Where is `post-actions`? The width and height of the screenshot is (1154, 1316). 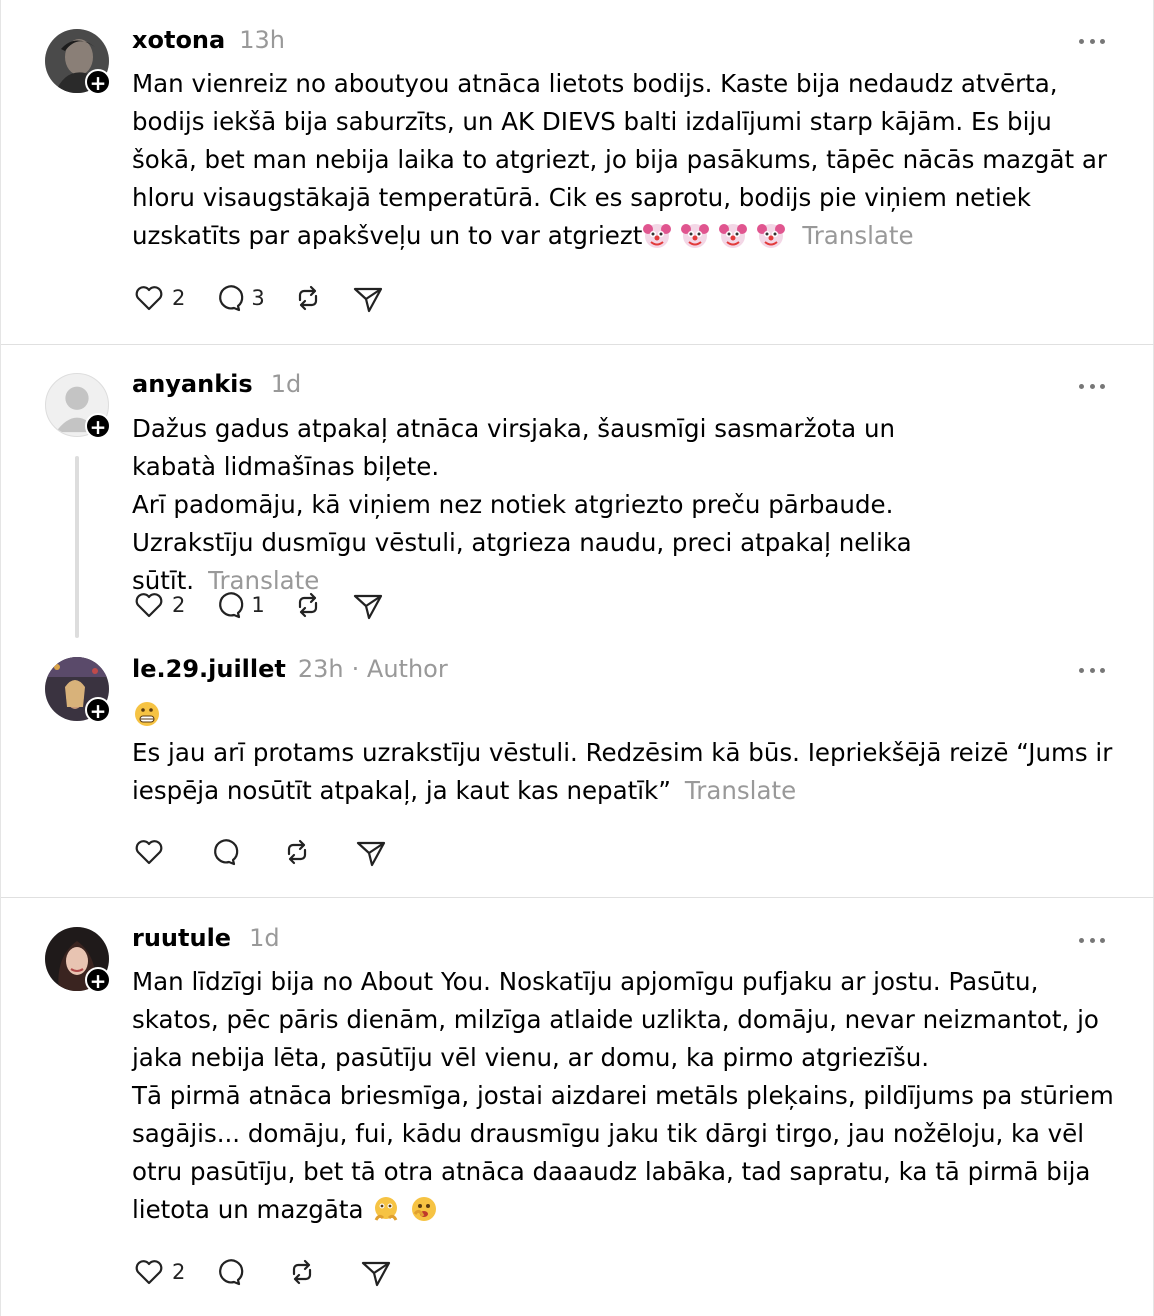
post-actions is located at coordinates (273, 852).